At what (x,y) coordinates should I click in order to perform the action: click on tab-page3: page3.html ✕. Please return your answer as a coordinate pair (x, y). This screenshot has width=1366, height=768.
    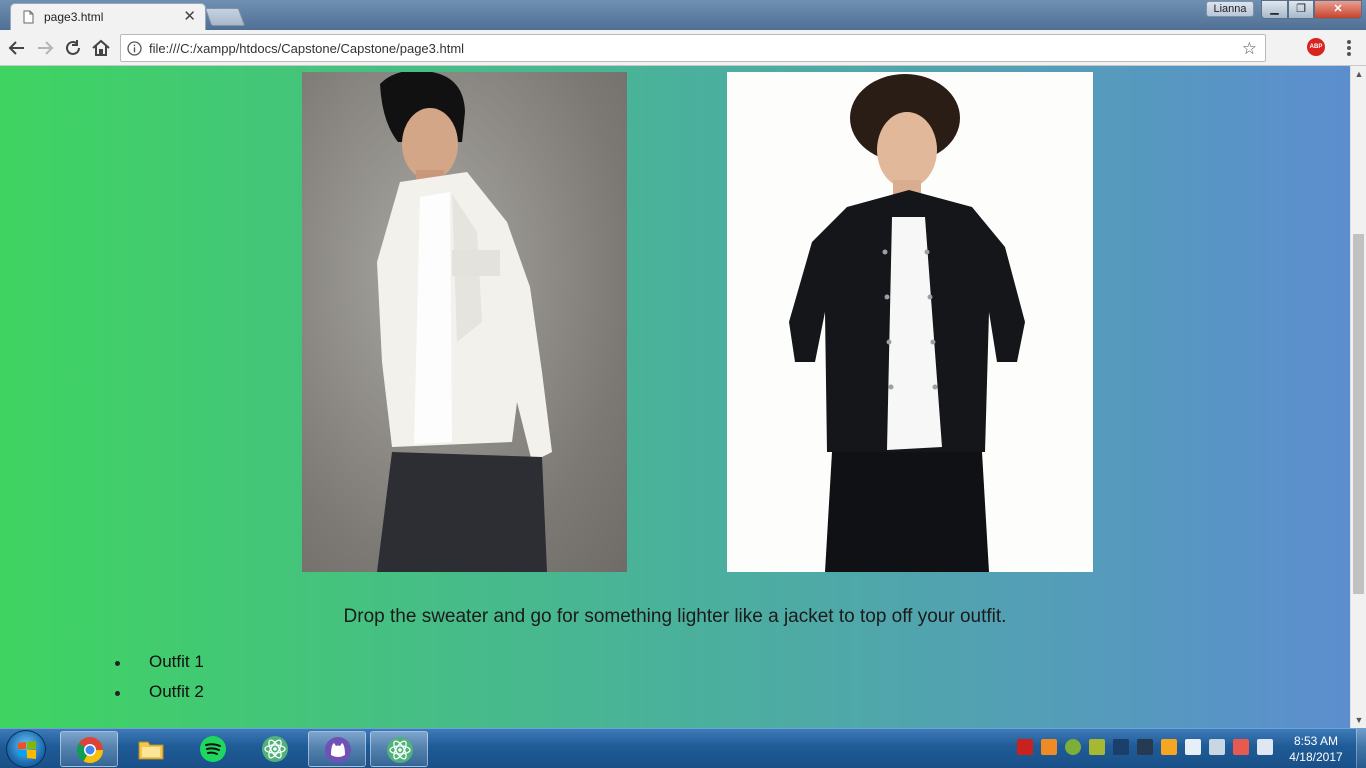
    Looking at the image, I should click on (108, 16).